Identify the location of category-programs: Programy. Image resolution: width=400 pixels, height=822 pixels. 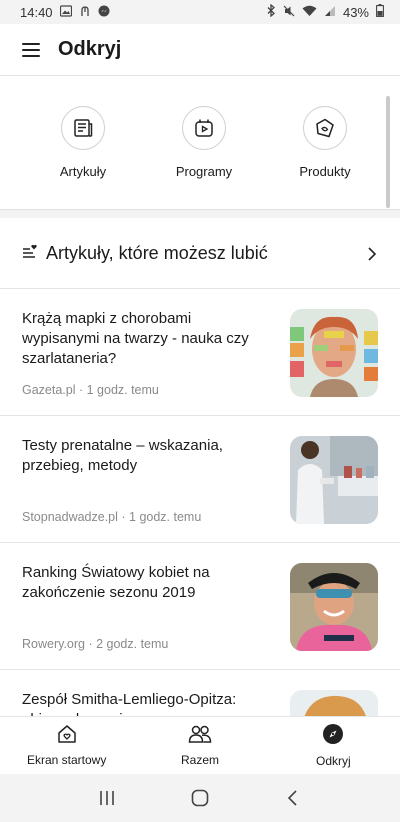
(204, 142).